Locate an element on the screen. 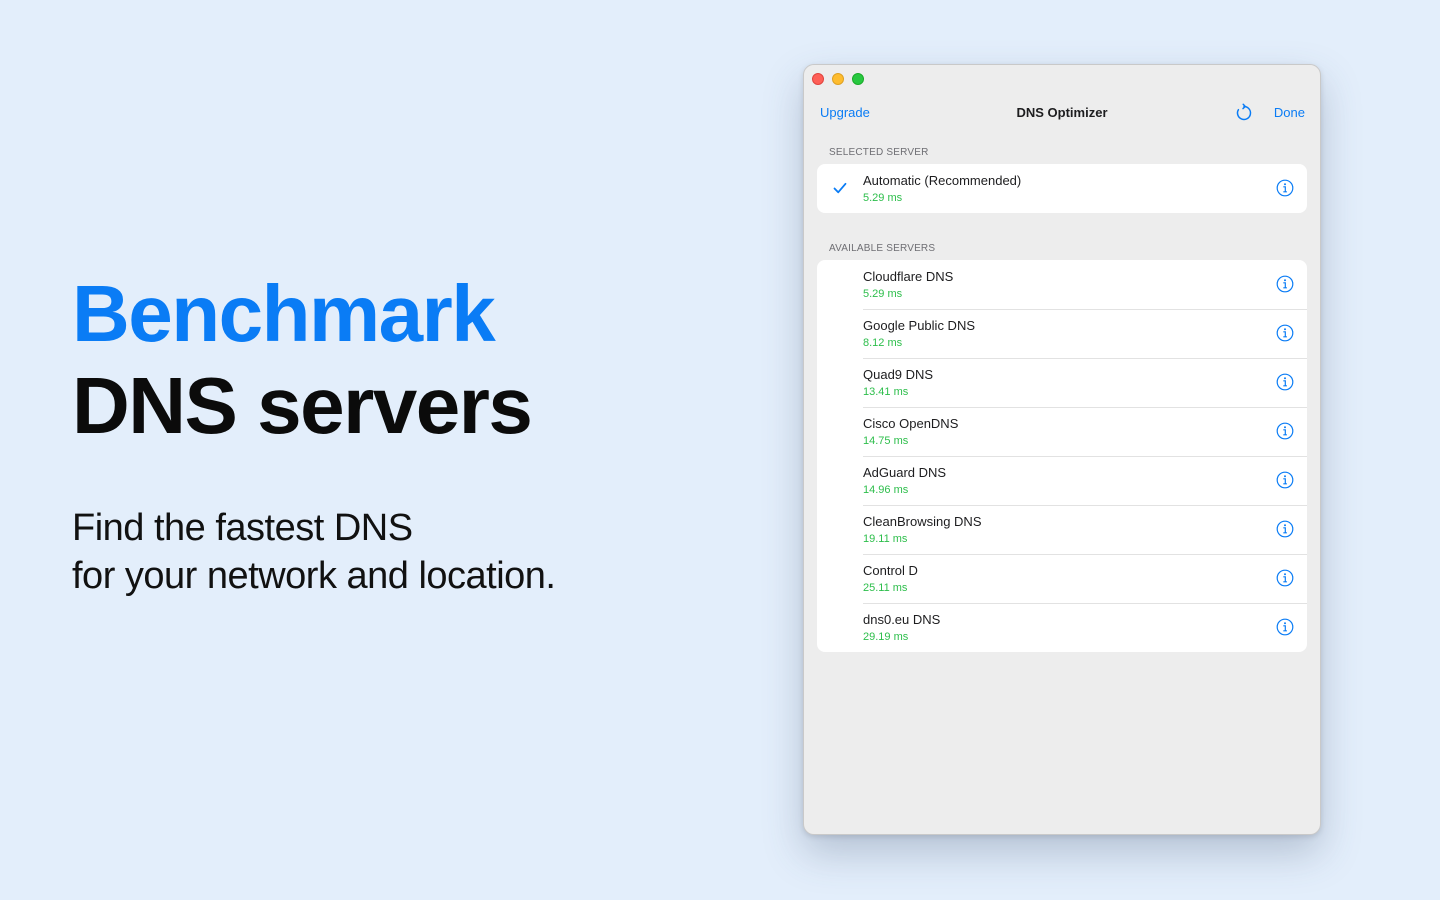 Image resolution: width=1440 pixels, height=900 pixels. server-name: Google Public DNS is located at coordinates (919, 325).